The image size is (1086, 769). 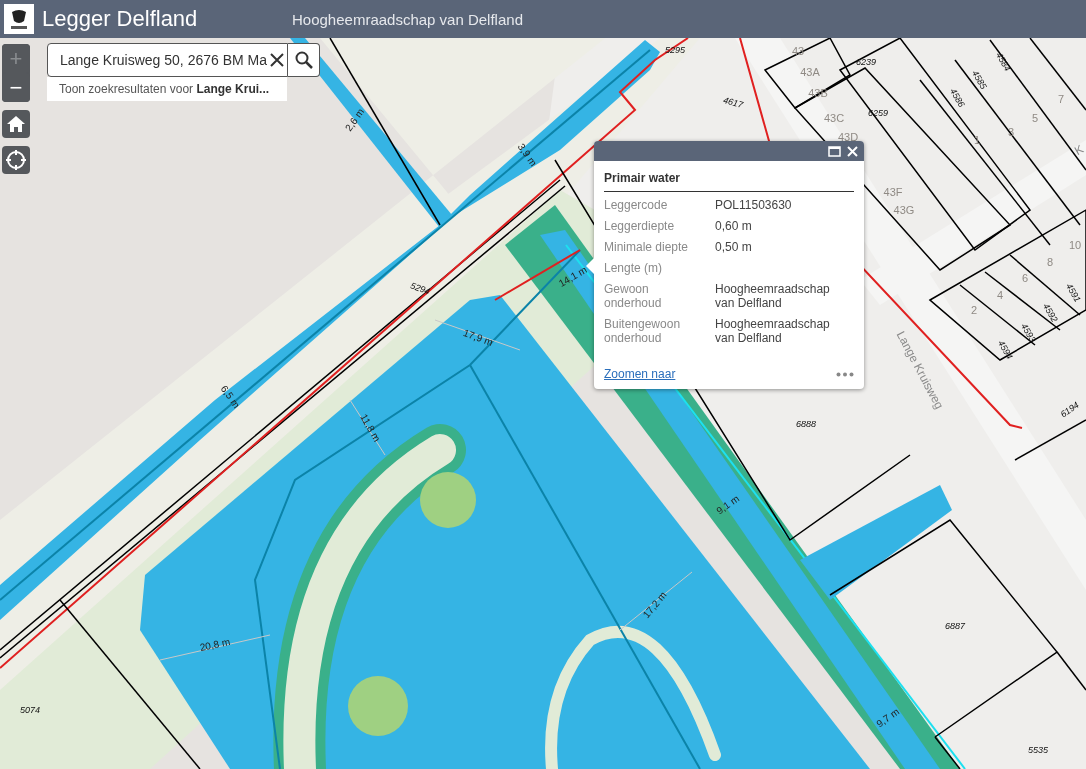 I want to click on house-number: 43C, so click(x=834, y=118).